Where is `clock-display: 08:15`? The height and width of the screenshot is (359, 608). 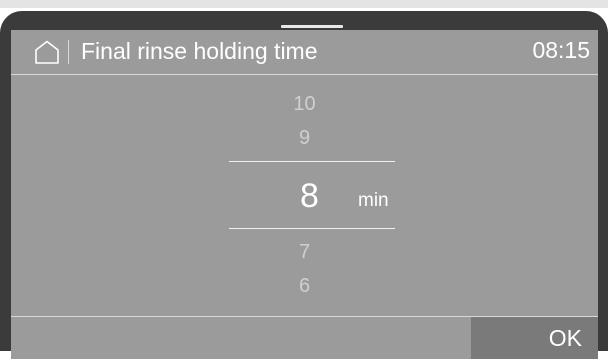
clock-display: 08:15 is located at coordinates (561, 50).